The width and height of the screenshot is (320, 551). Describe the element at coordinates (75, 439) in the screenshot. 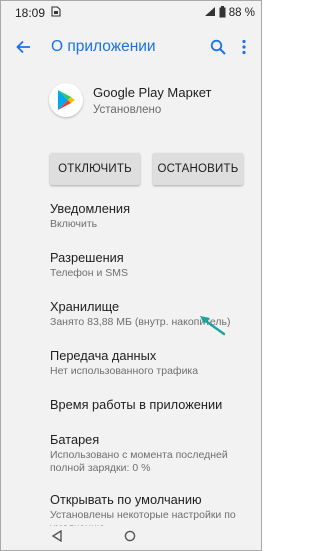

I see `list-item-title: Батарея` at that location.